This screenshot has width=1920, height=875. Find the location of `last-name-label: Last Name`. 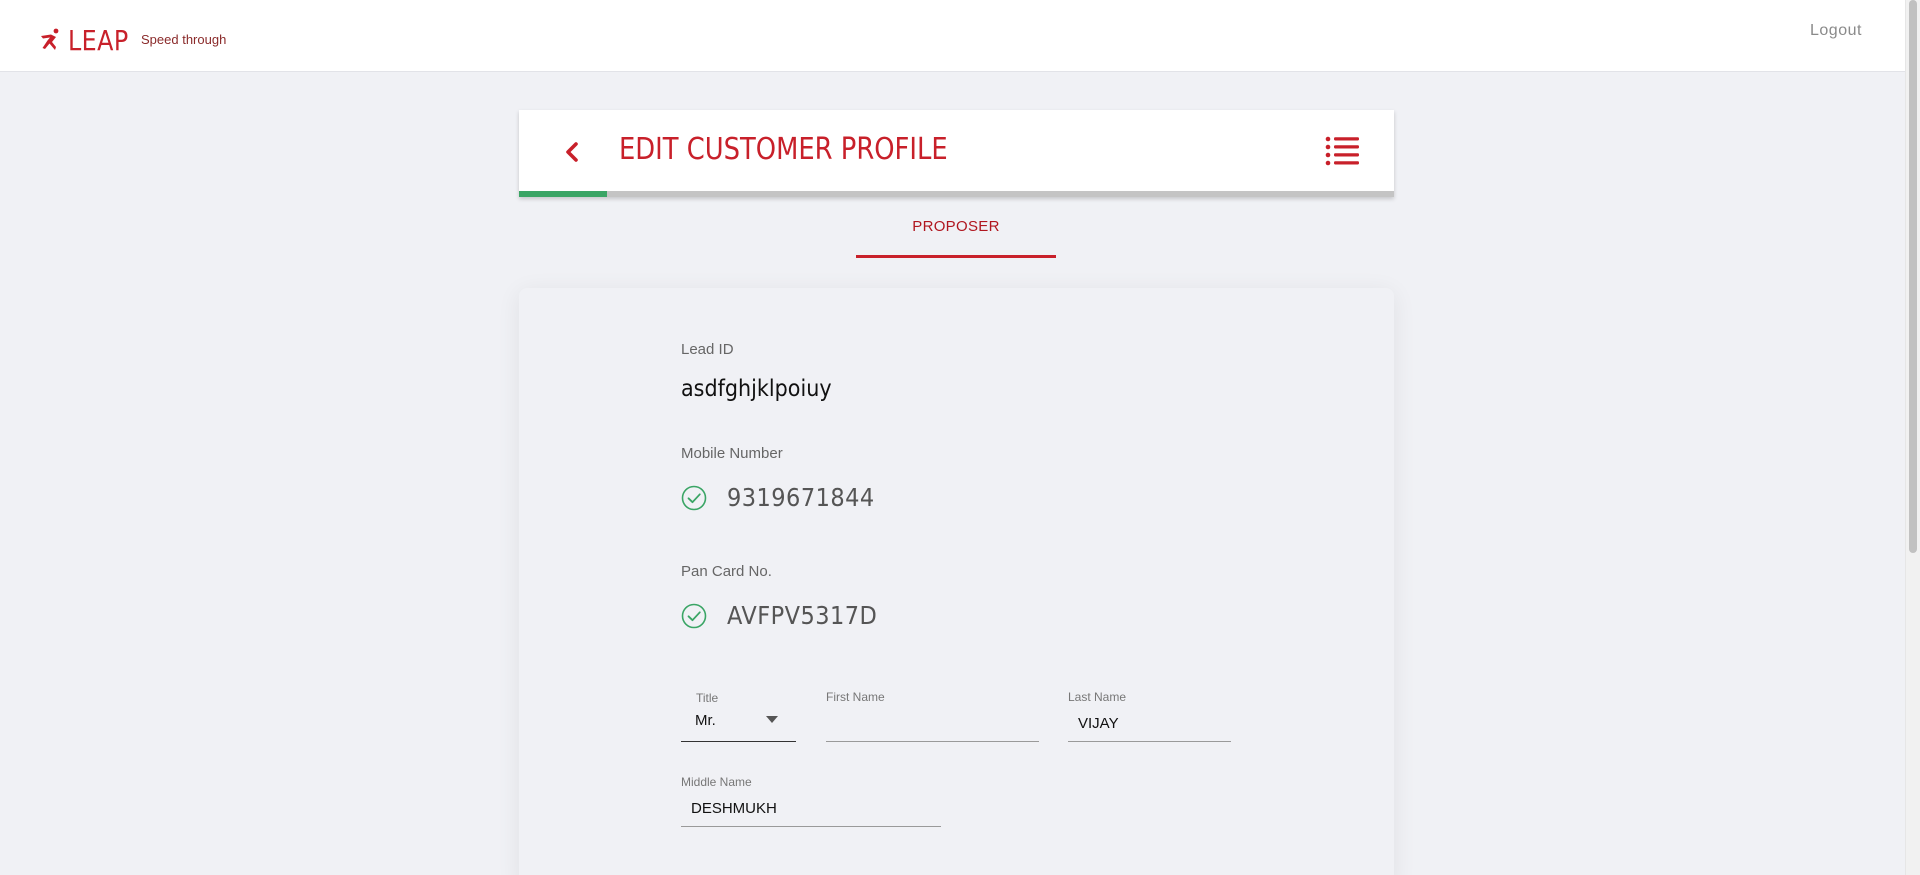

last-name-label: Last Name is located at coordinates (1097, 697).